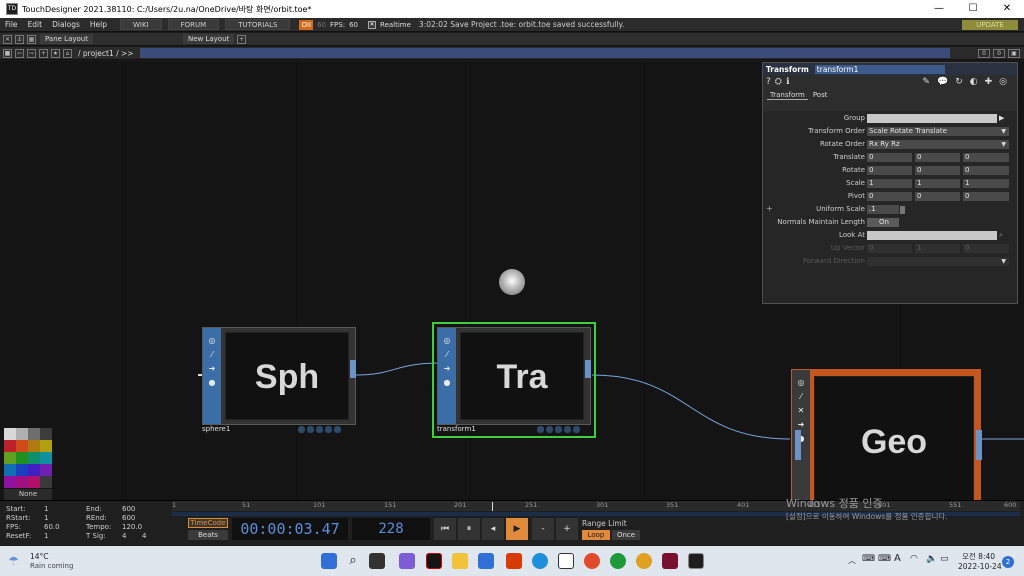 This screenshot has height=576, width=1024. I want to click on python-icon: ◐, so click(974, 82).